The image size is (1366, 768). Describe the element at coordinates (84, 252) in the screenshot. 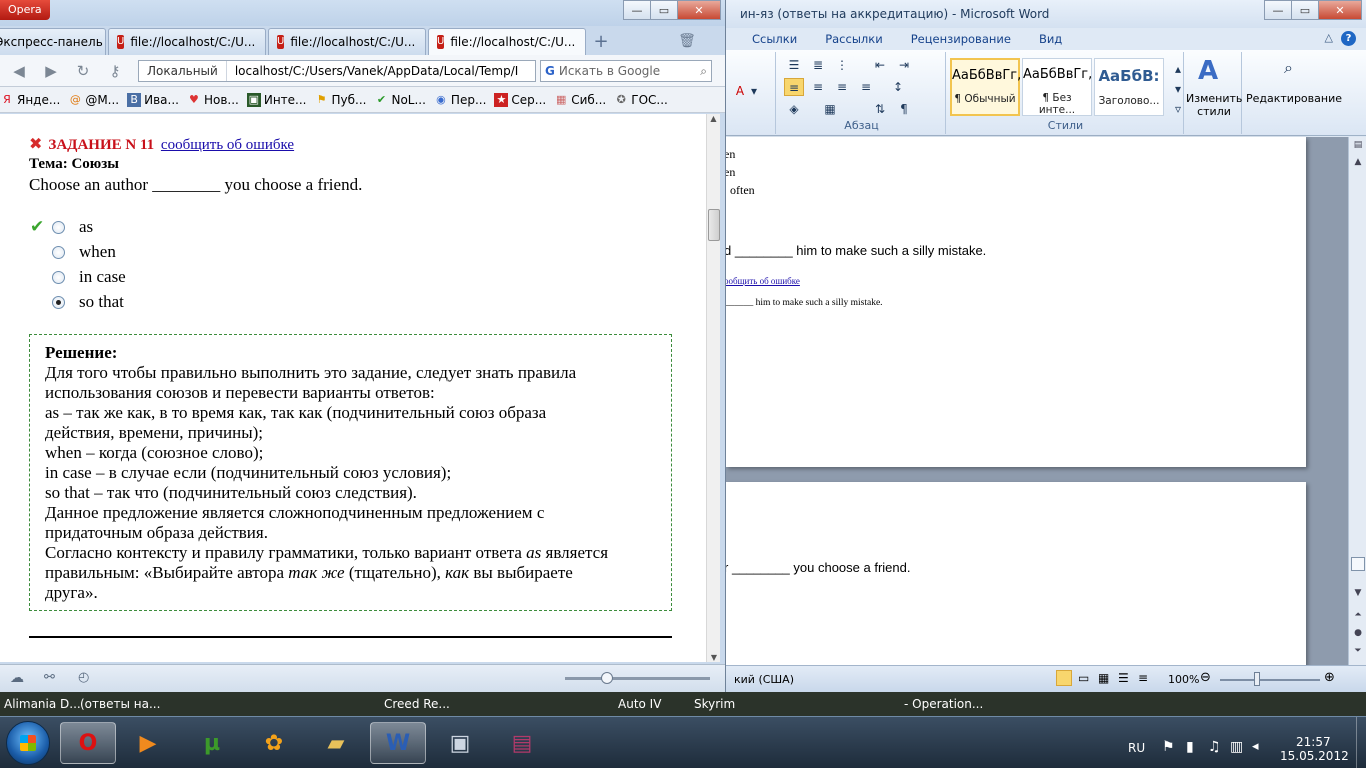

I see `answer-option-when: when` at that location.